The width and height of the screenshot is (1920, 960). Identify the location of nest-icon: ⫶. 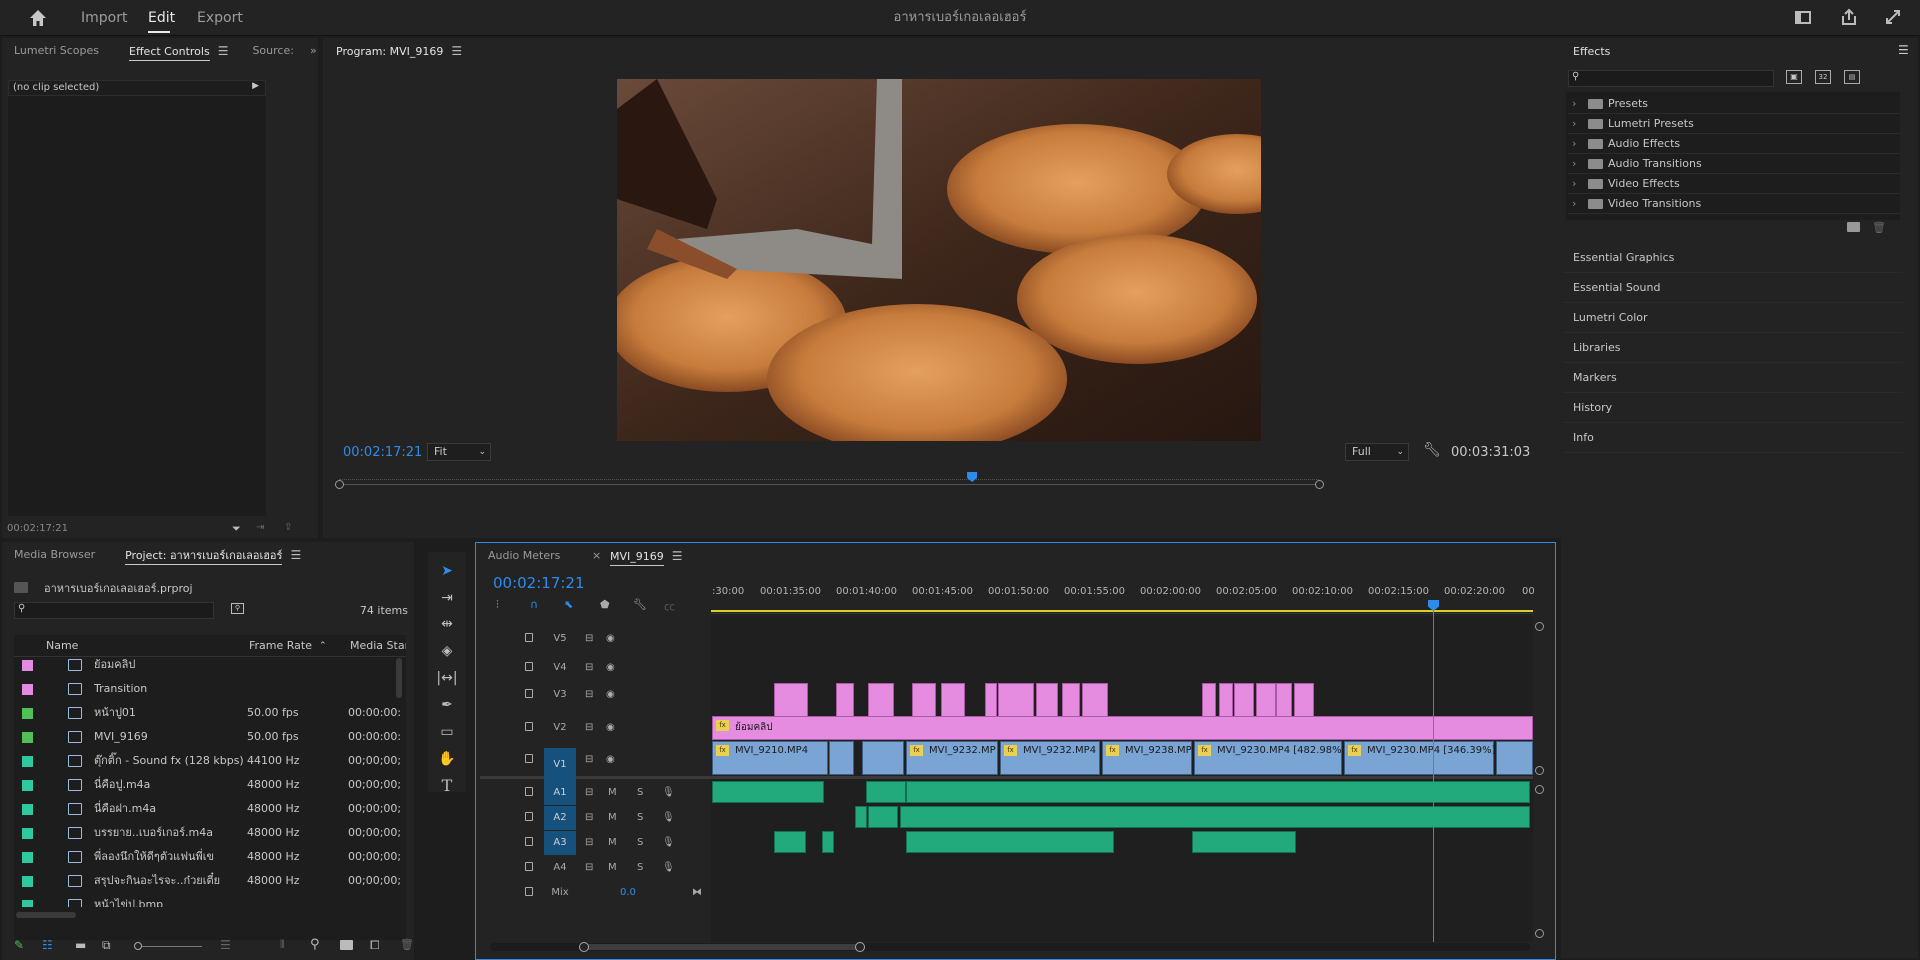
(497, 605).